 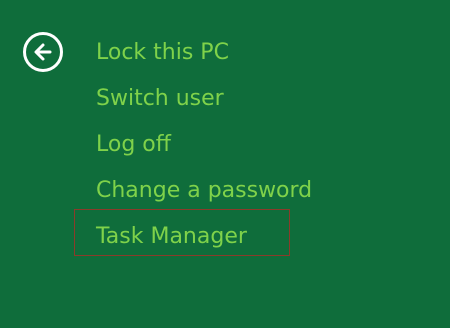 What do you see at coordinates (204, 145) in the screenshot?
I see `log-off-option: Log off` at bounding box center [204, 145].